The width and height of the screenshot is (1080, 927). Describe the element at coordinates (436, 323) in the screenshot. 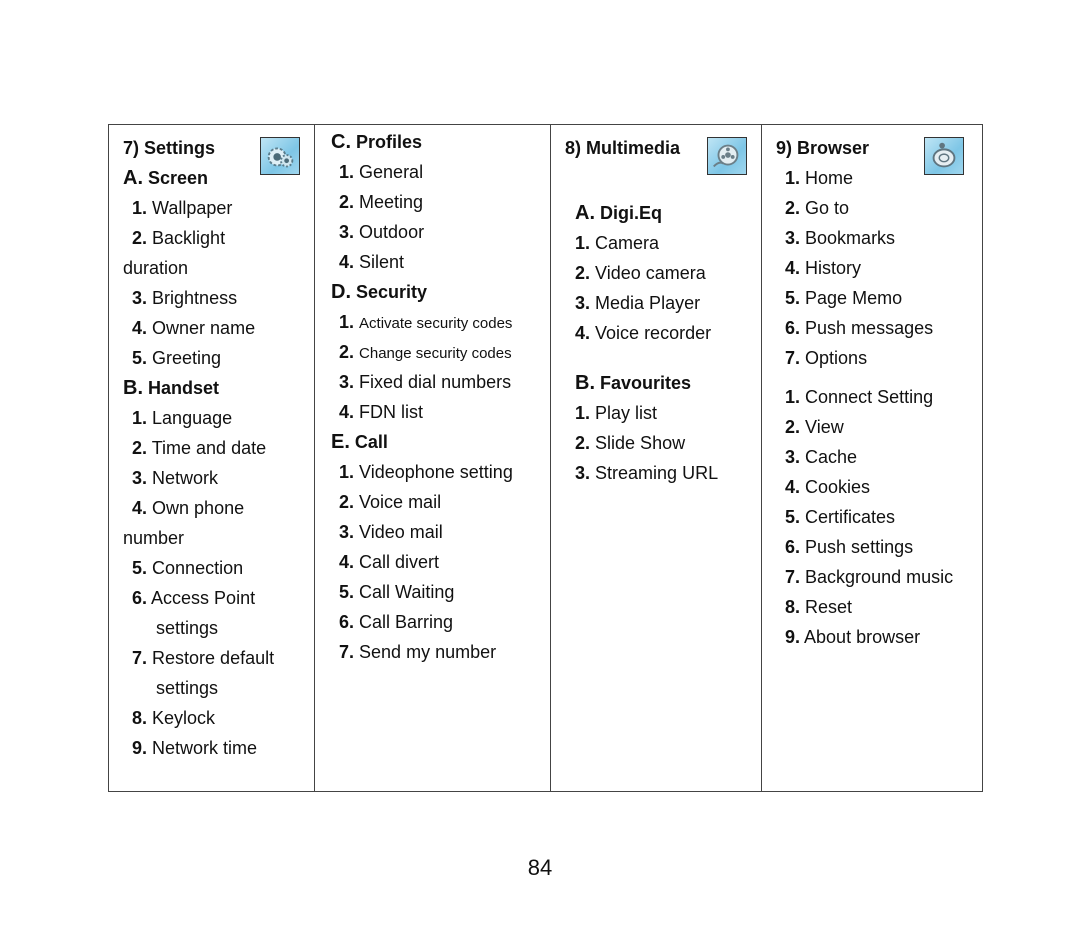

I see `item-label: Activate security codes` at that location.